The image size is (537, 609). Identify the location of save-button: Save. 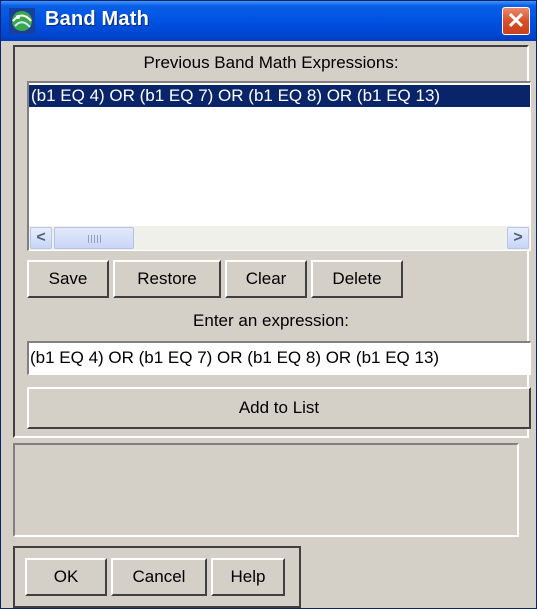
(68, 279).